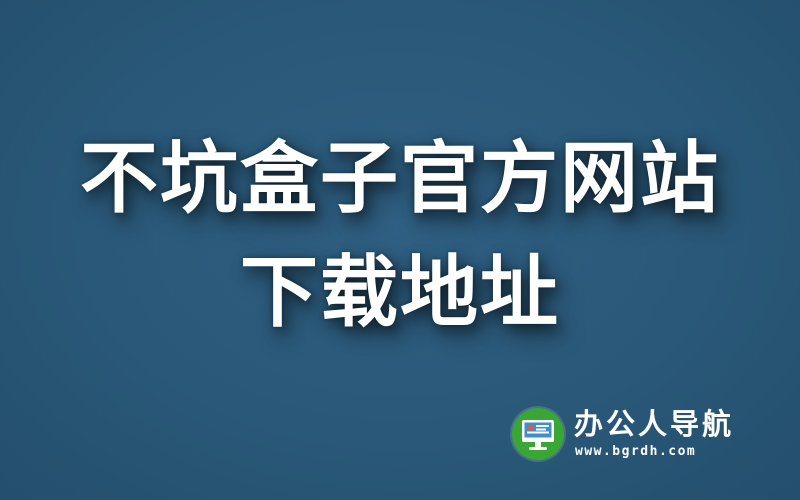  I want to click on brand-logo: 办公人导航 www.bgrdh.com, so click(637, 436).